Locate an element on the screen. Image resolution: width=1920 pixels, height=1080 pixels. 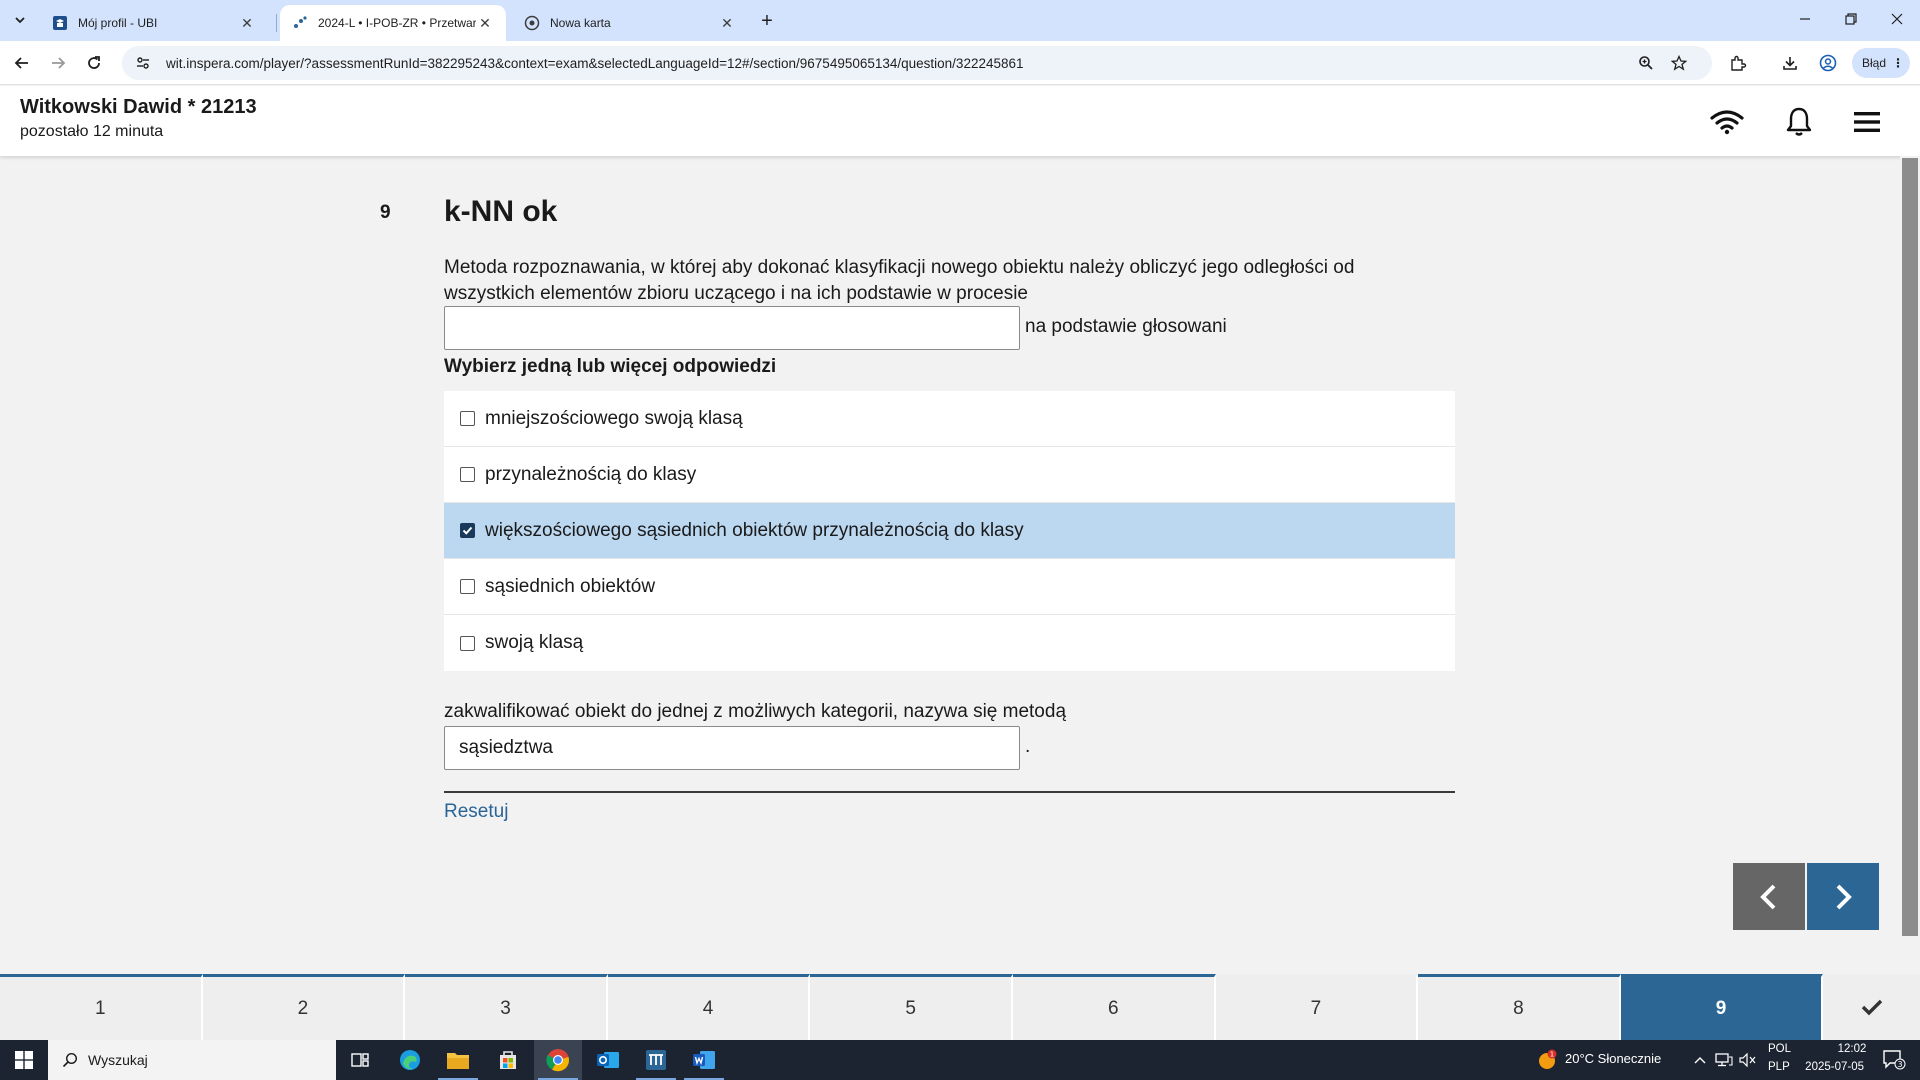
question-nav-item-9-current: 9 is located at coordinates (1722, 1007).